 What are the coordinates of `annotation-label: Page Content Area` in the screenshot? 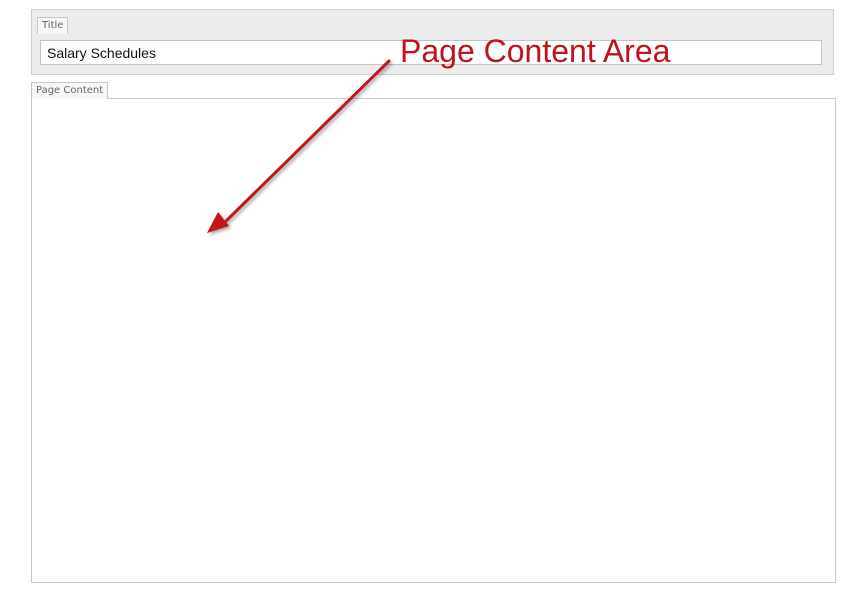 It's located at (535, 51).